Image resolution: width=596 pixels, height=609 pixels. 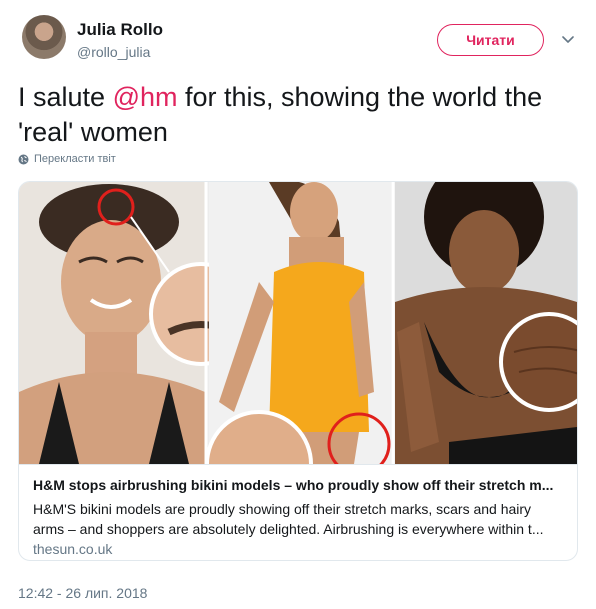 I want to click on more-options-button, so click(x=568, y=40).